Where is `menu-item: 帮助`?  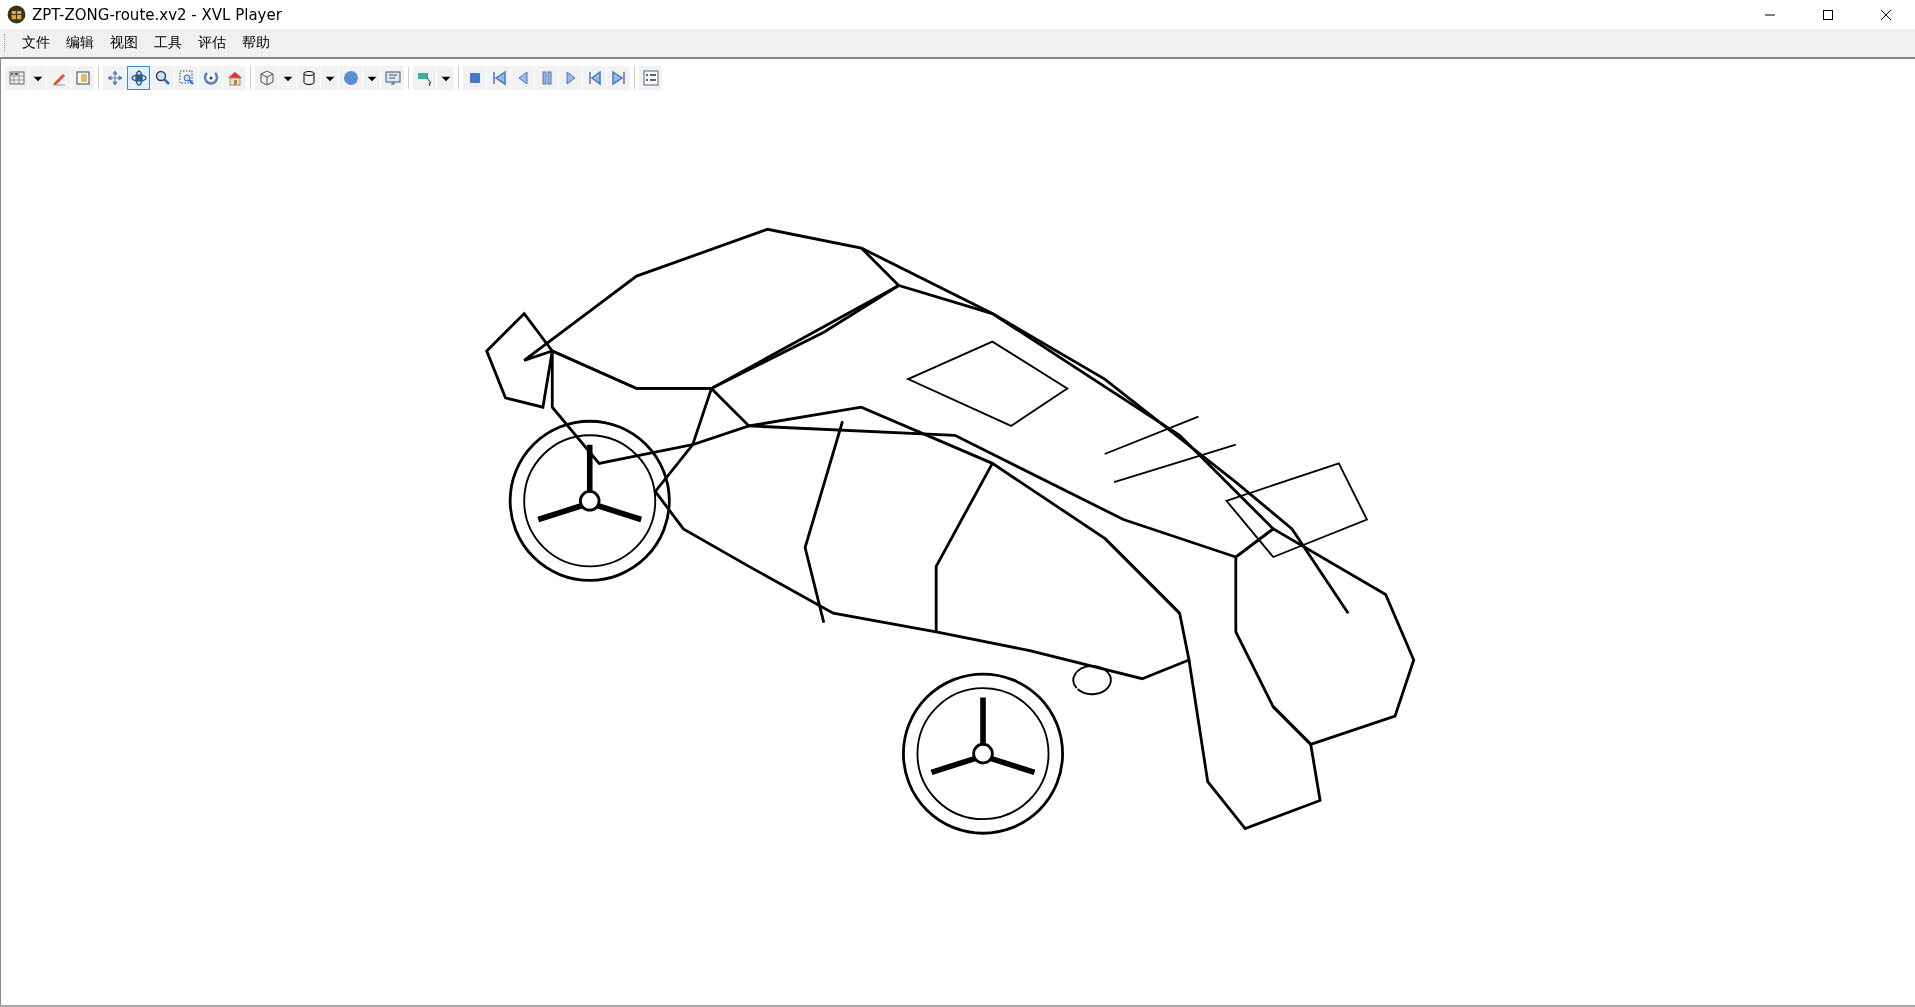
menu-item: 帮助 is located at coordinates (256, 43).